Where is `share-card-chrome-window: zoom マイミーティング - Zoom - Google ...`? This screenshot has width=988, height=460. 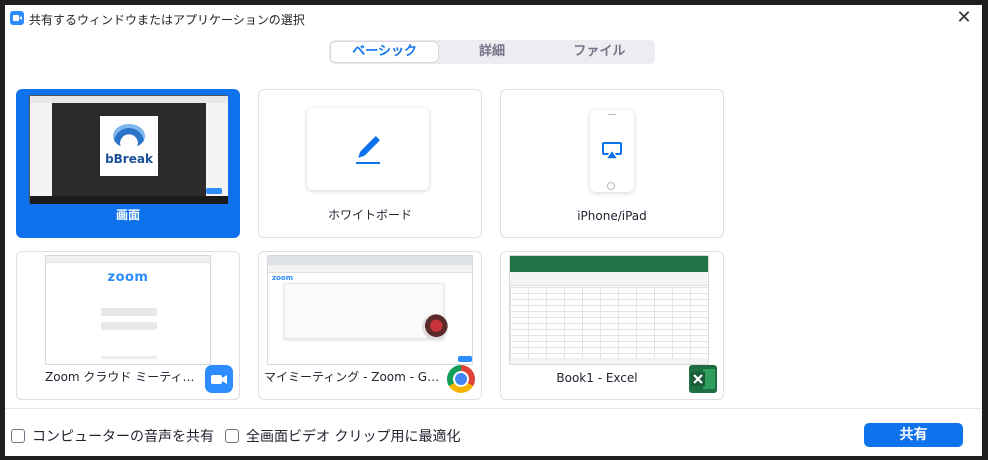 share-card-chrome-window: zoom マイミーティング - Zoom - Google ... is located at coordinates (370, 325).